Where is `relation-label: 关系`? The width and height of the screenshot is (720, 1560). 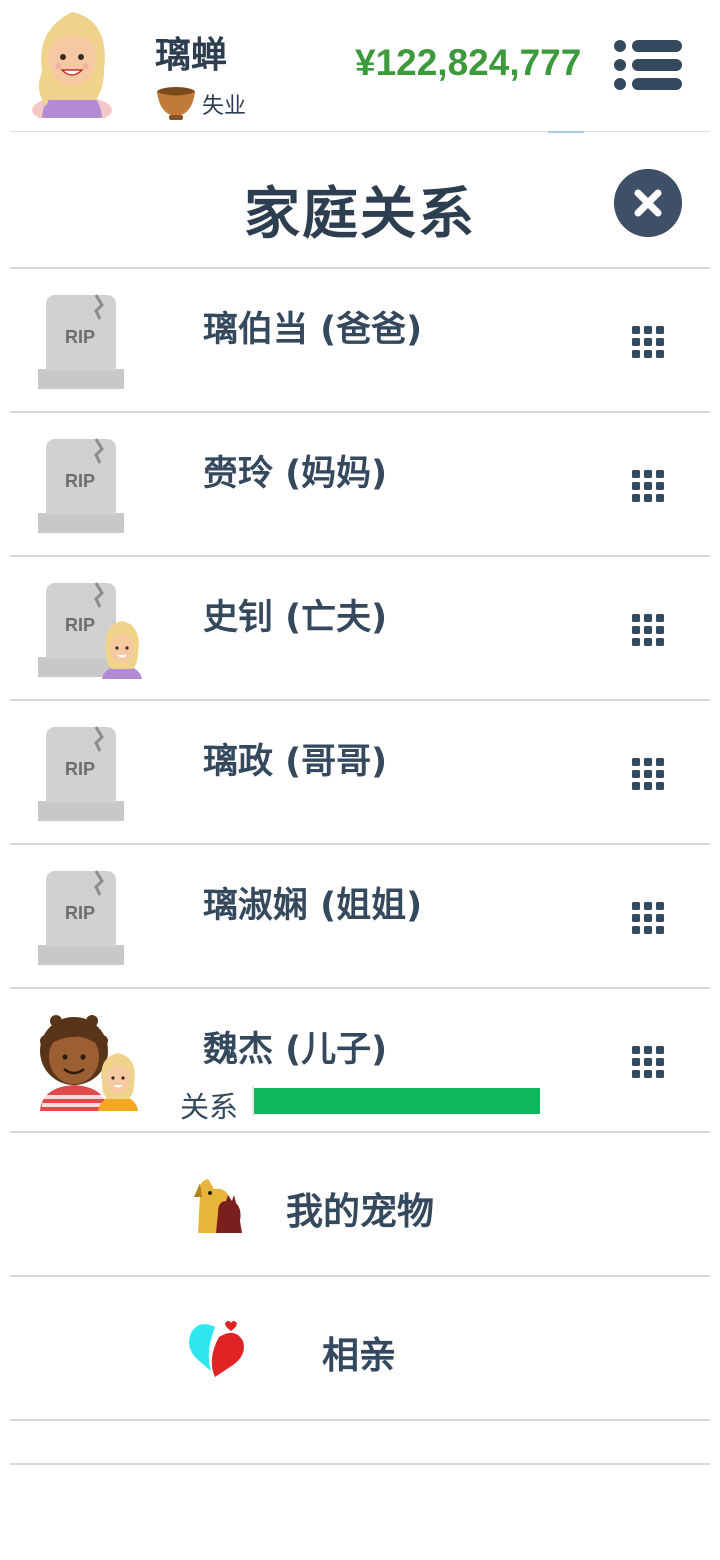 relation-label: 关系 is located at coordinates (209, 1107).